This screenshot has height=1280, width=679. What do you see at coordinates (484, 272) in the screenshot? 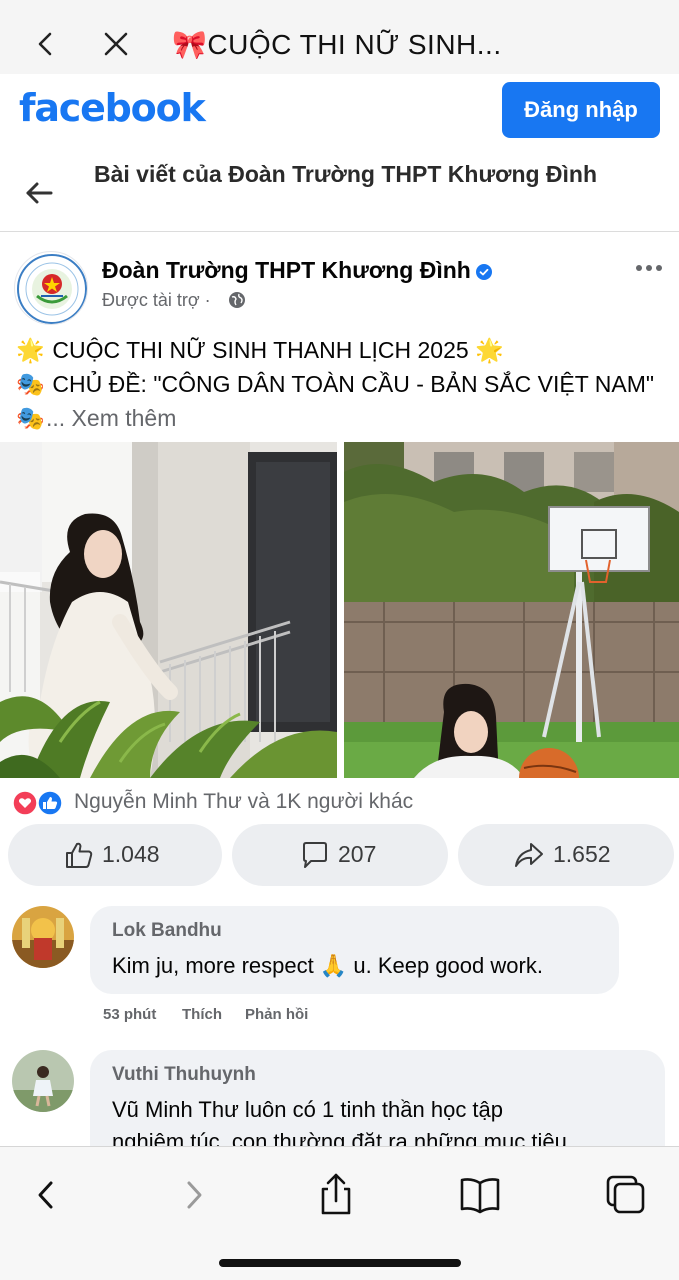
I see `verified-badge-icon` at bounding box center [484, 272].